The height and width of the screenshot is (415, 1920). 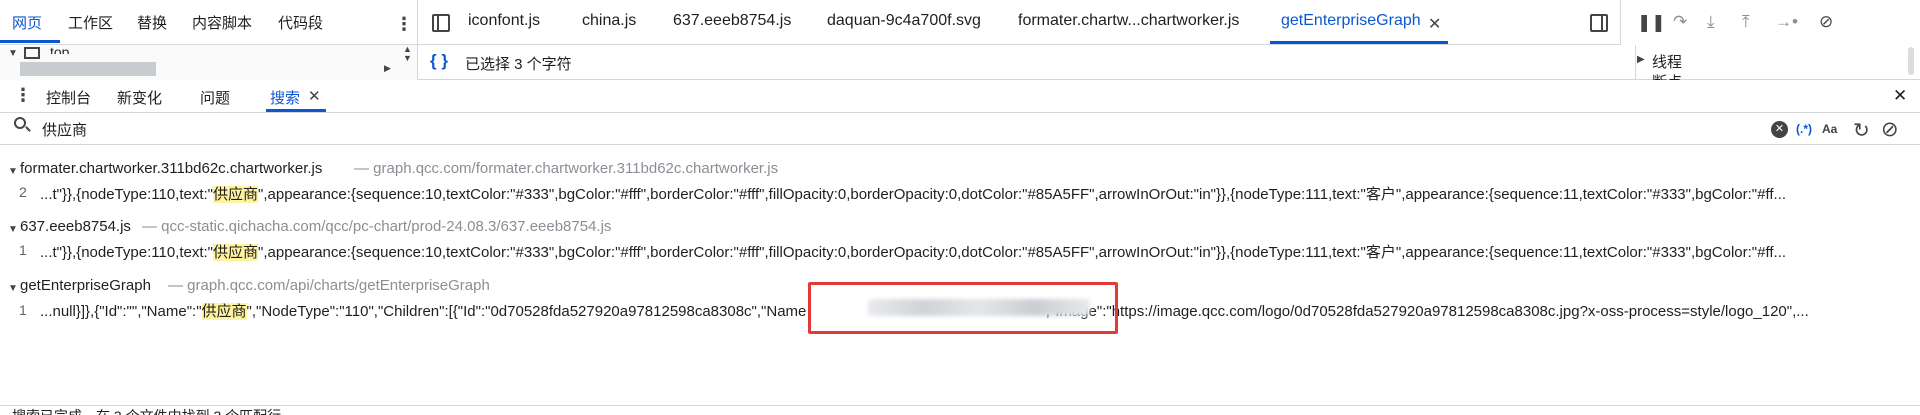 I want to click on annotation-highlight-box, so click(x=963, y=308).